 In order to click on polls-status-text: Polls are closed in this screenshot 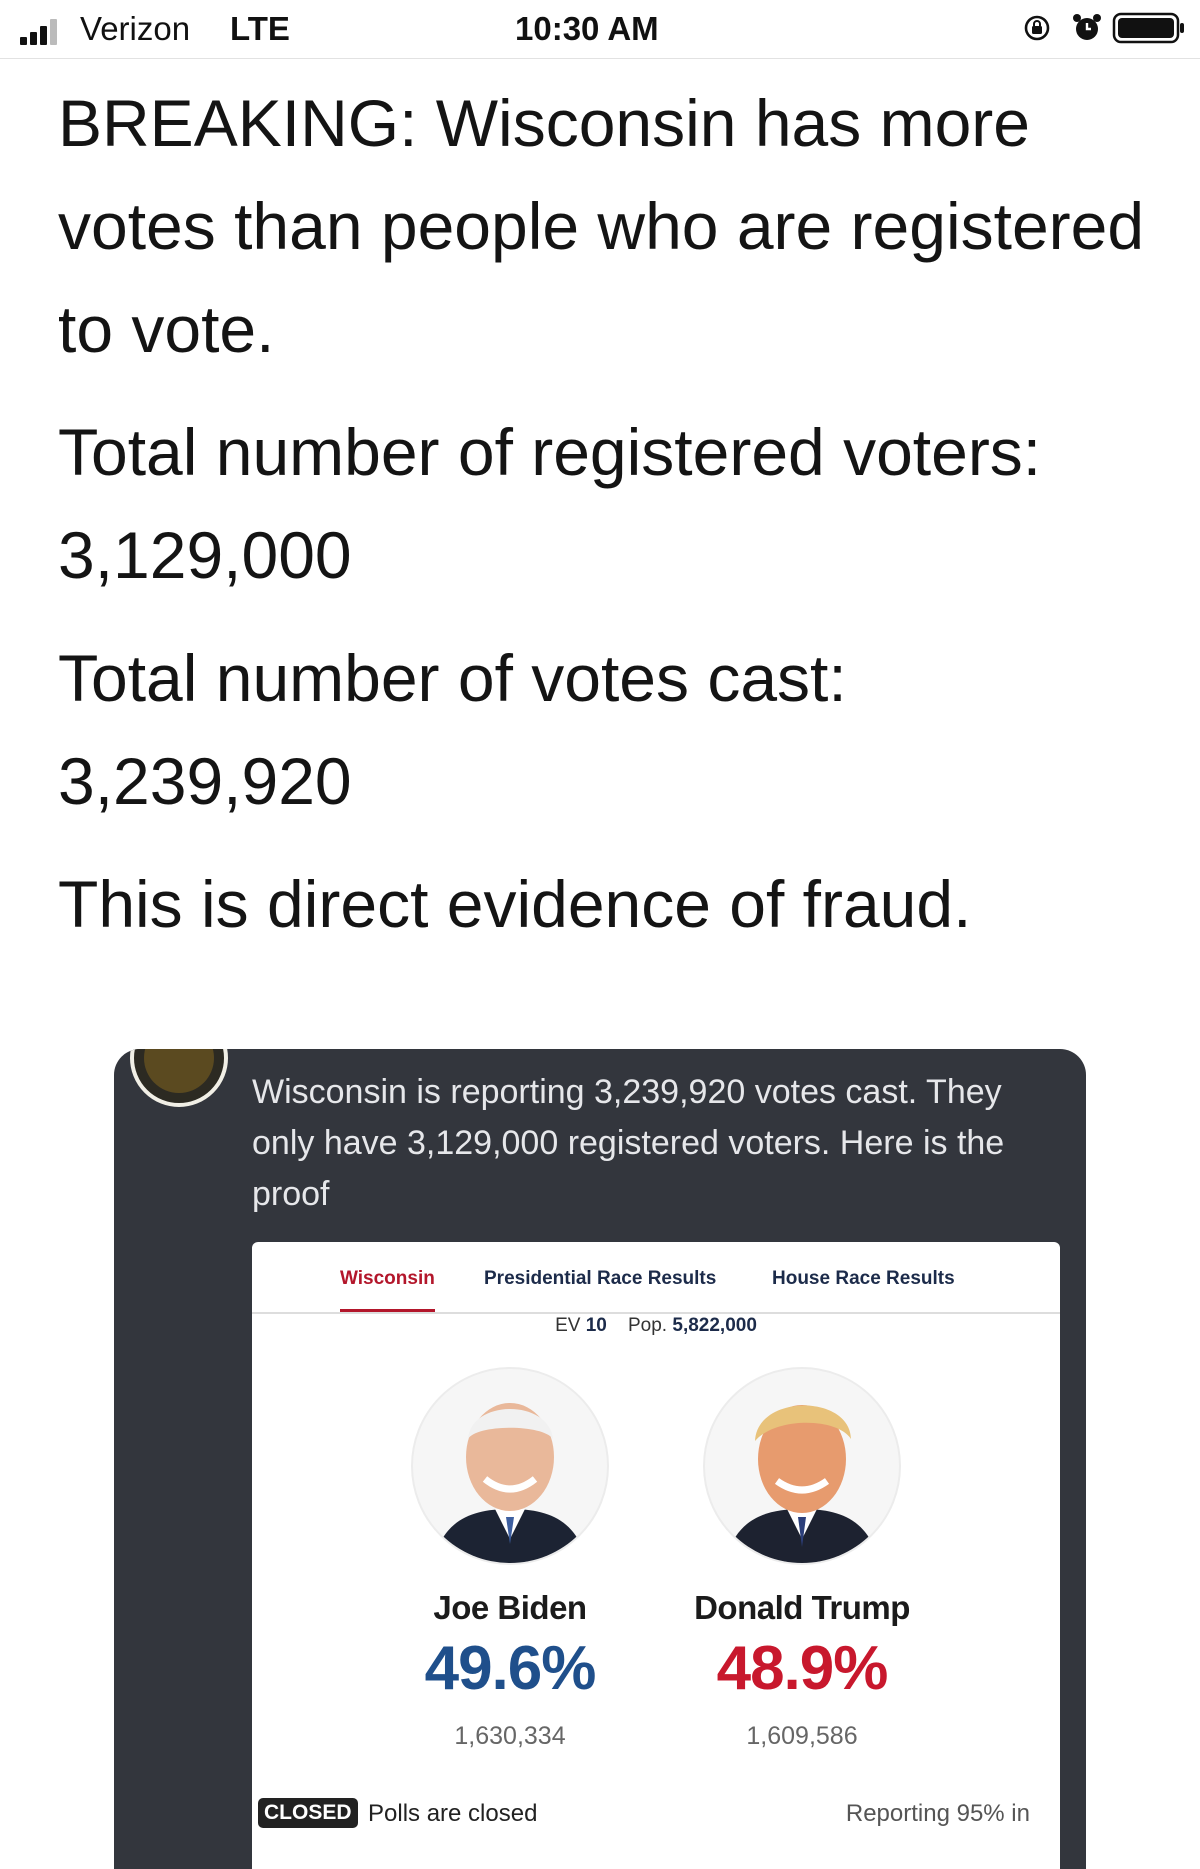, I will do `click(453, 1813)`.